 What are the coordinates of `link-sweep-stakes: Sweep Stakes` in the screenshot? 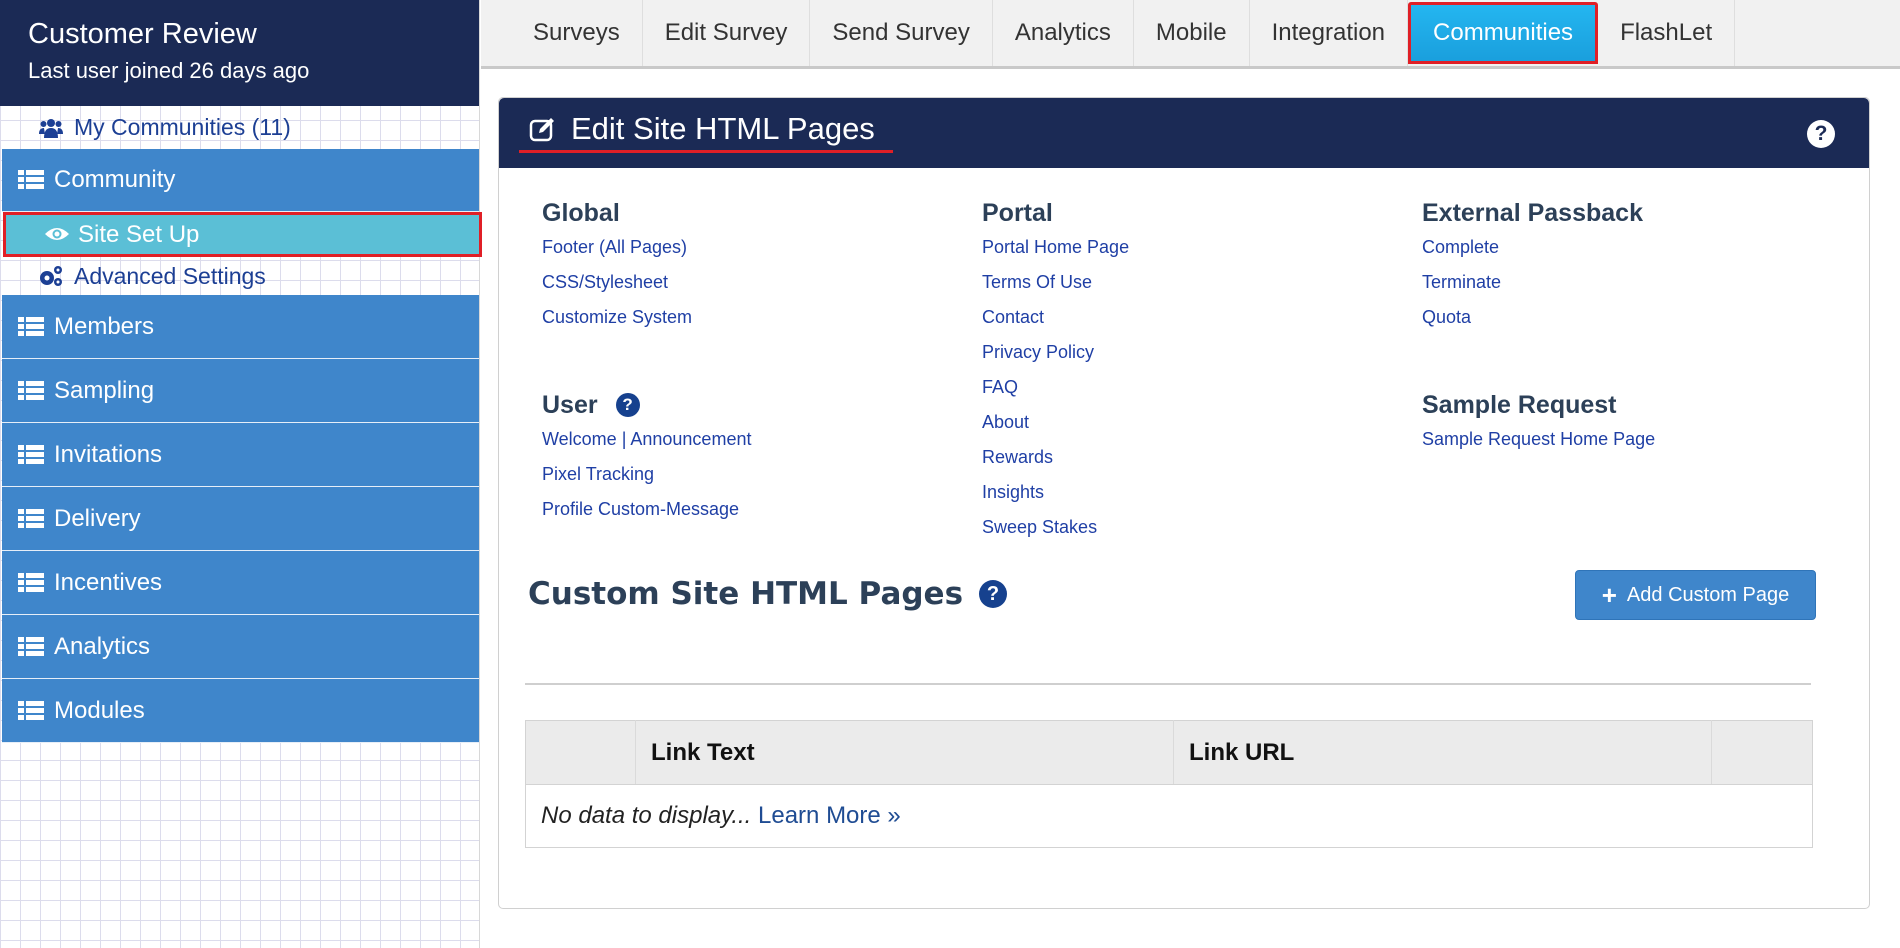 It's located at (1055, 527).